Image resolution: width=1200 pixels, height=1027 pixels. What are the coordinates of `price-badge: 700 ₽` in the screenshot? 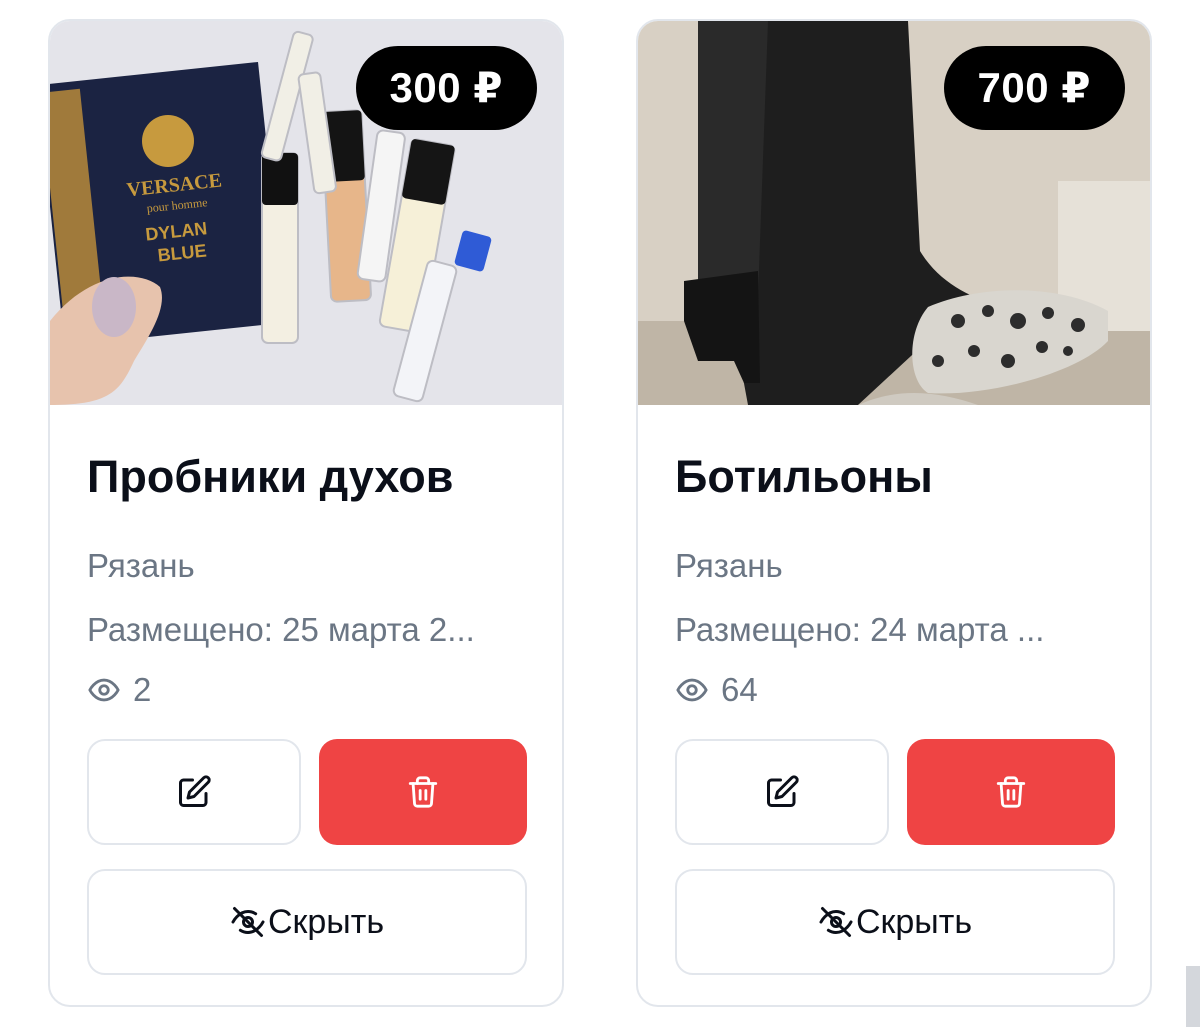 It's located at (1034, 88).